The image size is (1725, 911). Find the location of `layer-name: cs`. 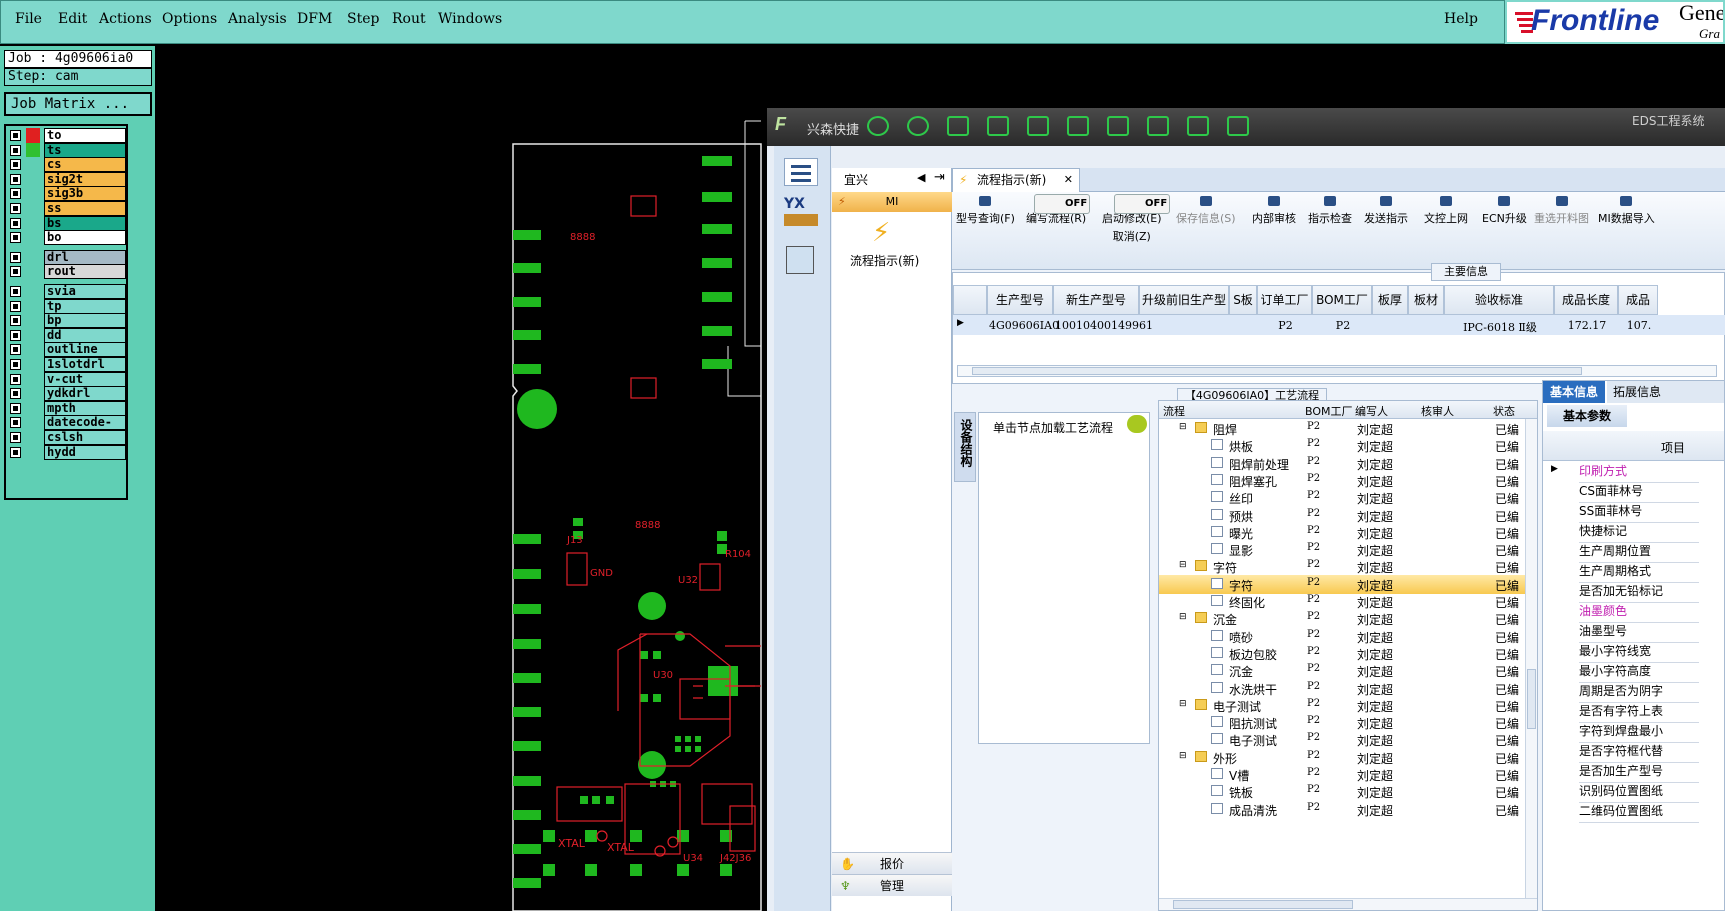

layer-name: cs is located at coordinates (85, 165).